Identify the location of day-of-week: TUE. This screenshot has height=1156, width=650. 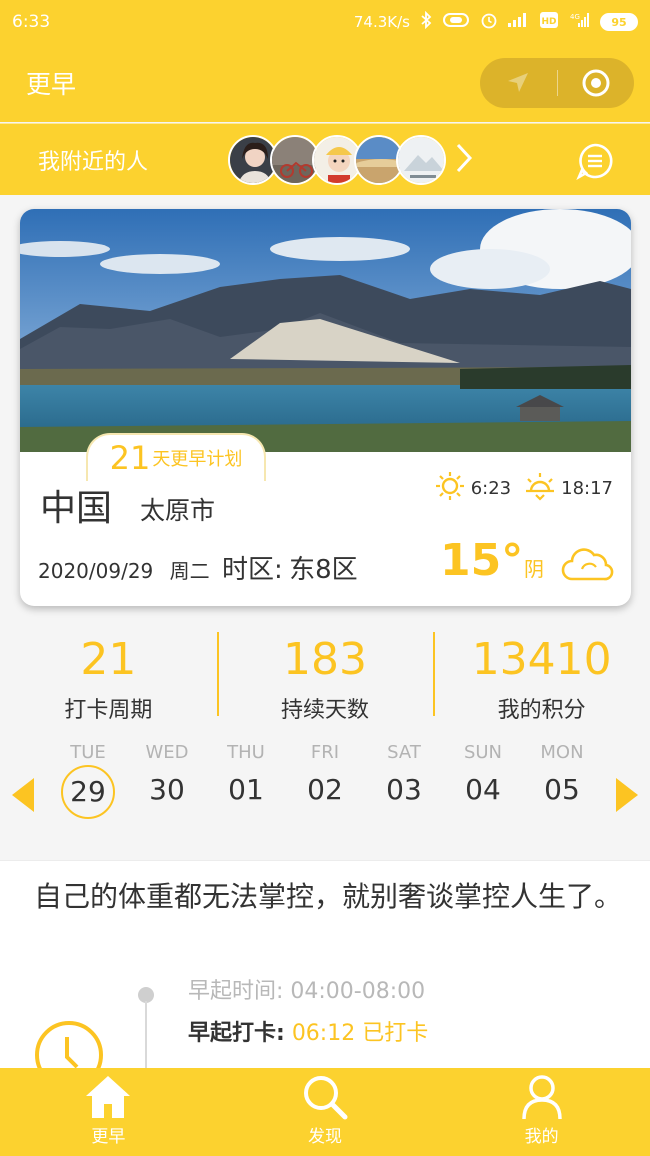
(88, 752).